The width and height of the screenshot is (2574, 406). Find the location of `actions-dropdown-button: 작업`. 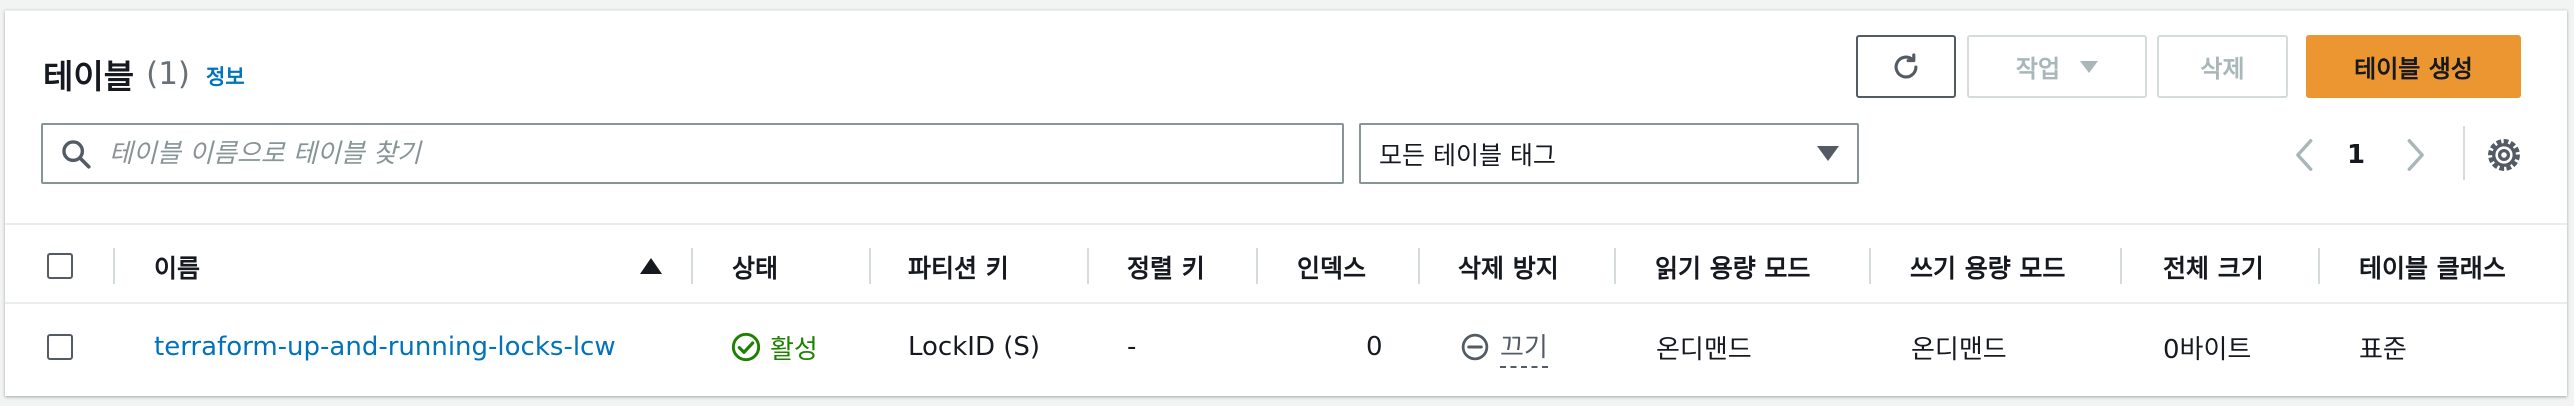

actions-dropdown-button: 작업 is located at coordinates (2057, 66).